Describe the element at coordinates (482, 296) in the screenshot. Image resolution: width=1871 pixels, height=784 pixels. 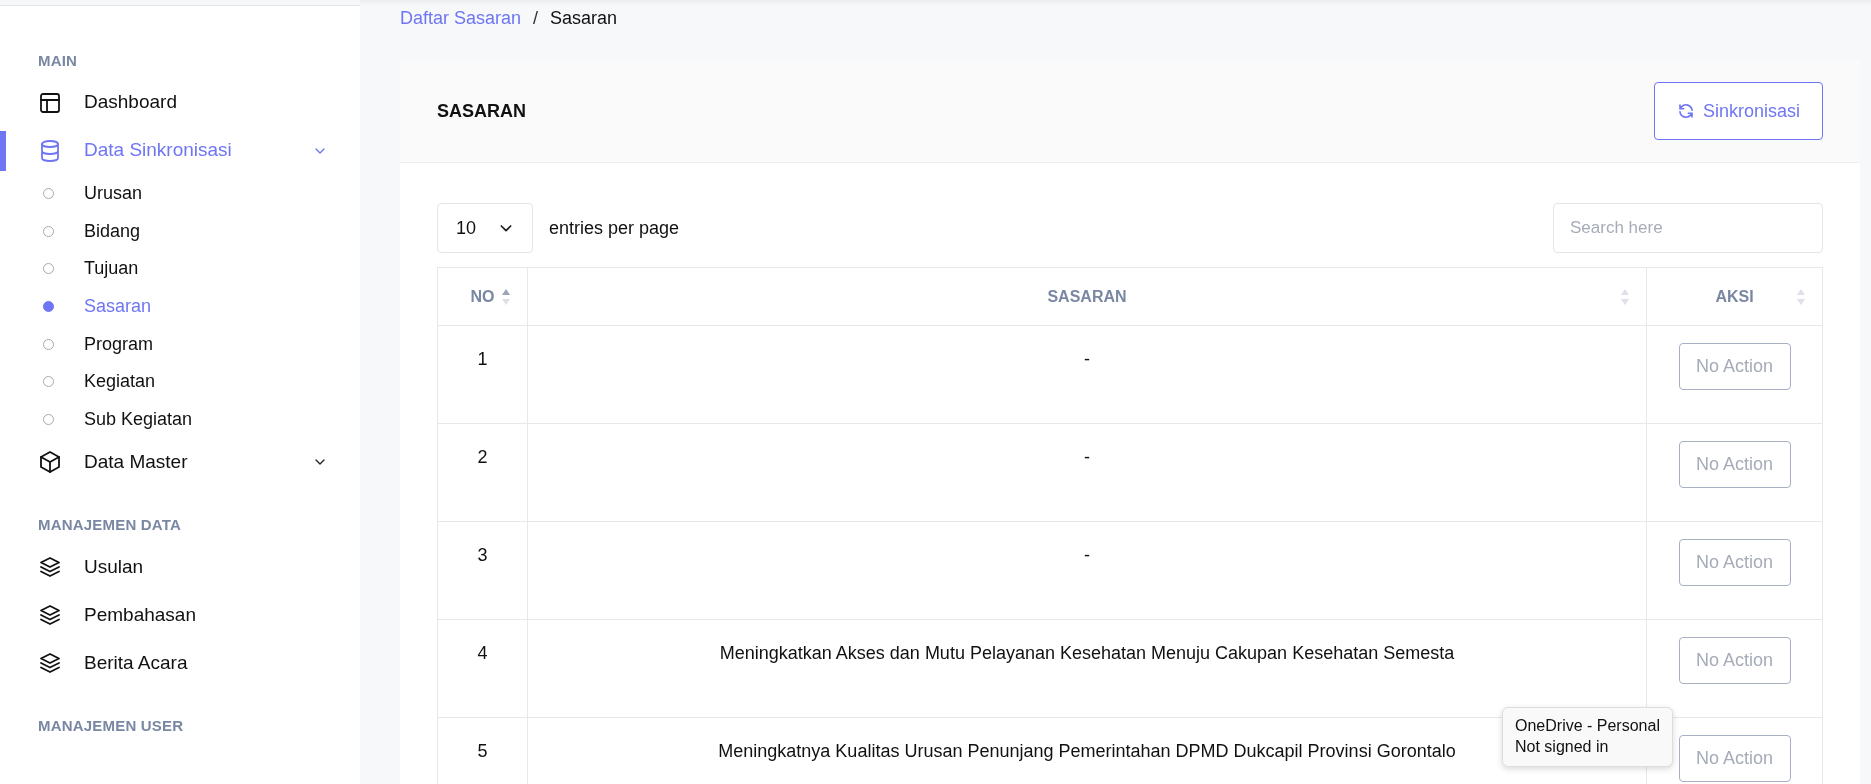
I see `column-header: NO` at that location.